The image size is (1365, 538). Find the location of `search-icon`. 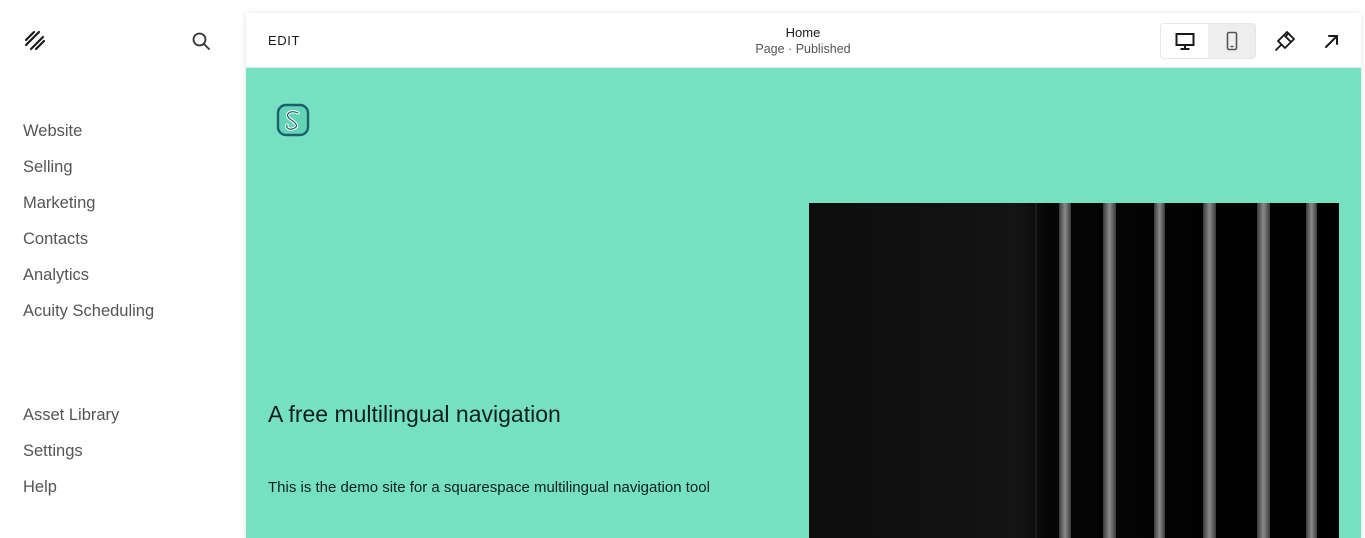

search-icon is located at coordinates (201, 41).